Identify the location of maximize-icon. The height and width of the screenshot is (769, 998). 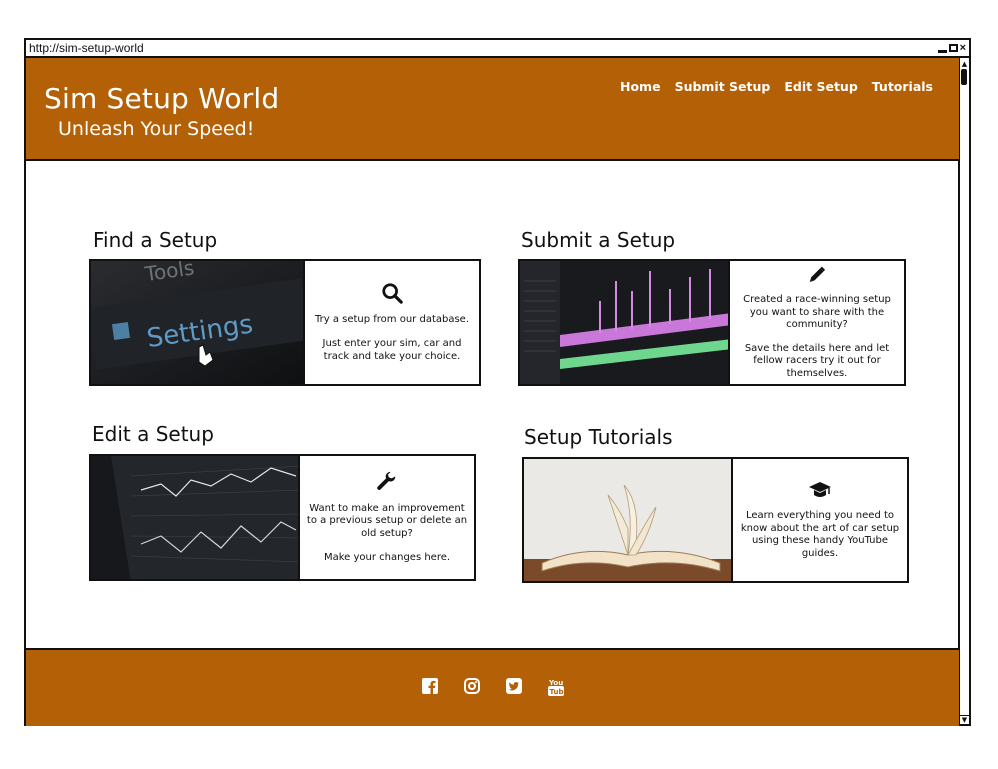
(953, 48).